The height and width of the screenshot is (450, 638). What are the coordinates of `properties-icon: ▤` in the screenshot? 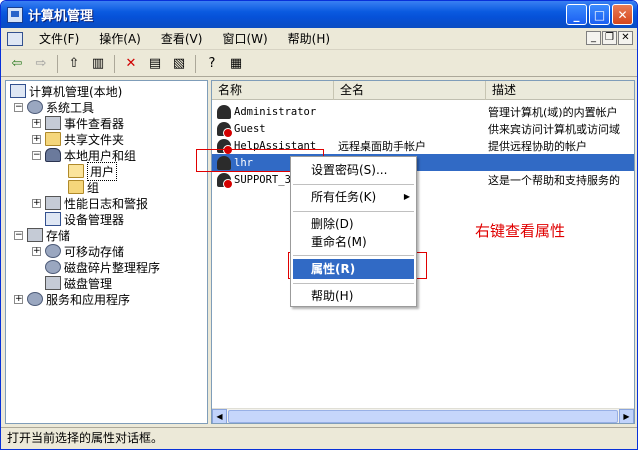 It's located at (155, 64).